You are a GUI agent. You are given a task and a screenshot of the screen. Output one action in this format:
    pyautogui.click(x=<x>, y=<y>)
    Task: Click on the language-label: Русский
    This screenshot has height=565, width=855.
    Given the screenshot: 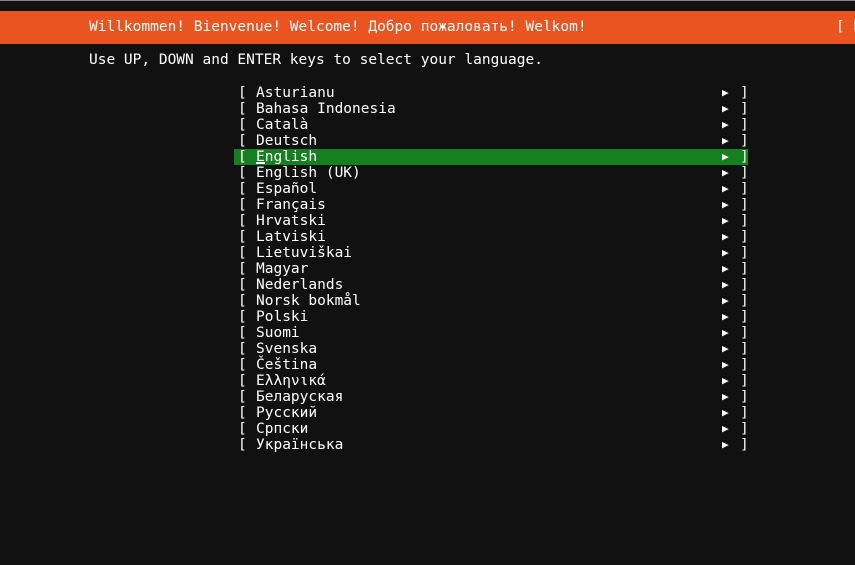 What is the action you would take?
    pyautogui.click(x=287, y=413)
    